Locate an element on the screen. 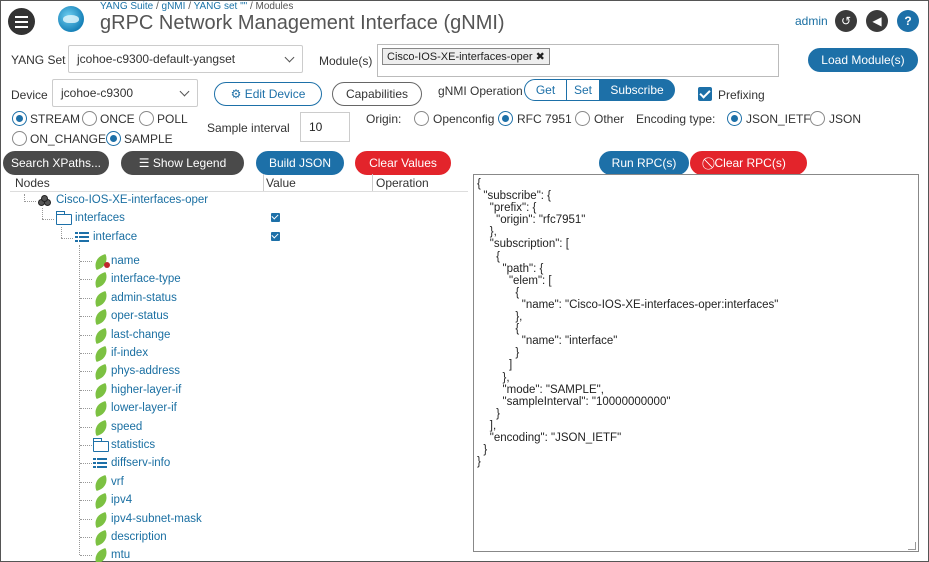 Image resolution: width=929 pixels, height=562 pixels. breadcrumb-gnmi: gNMI is located at coordinates (174, 6).